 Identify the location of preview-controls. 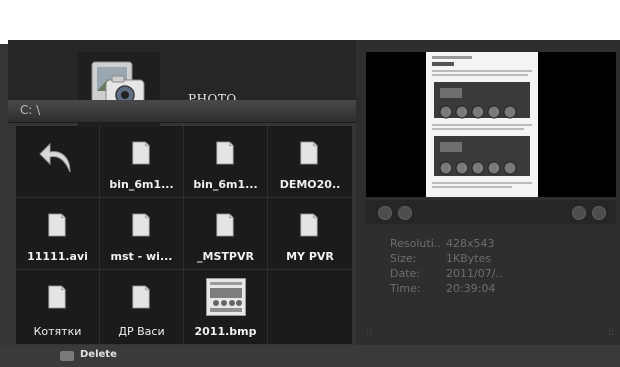
(491, 212).